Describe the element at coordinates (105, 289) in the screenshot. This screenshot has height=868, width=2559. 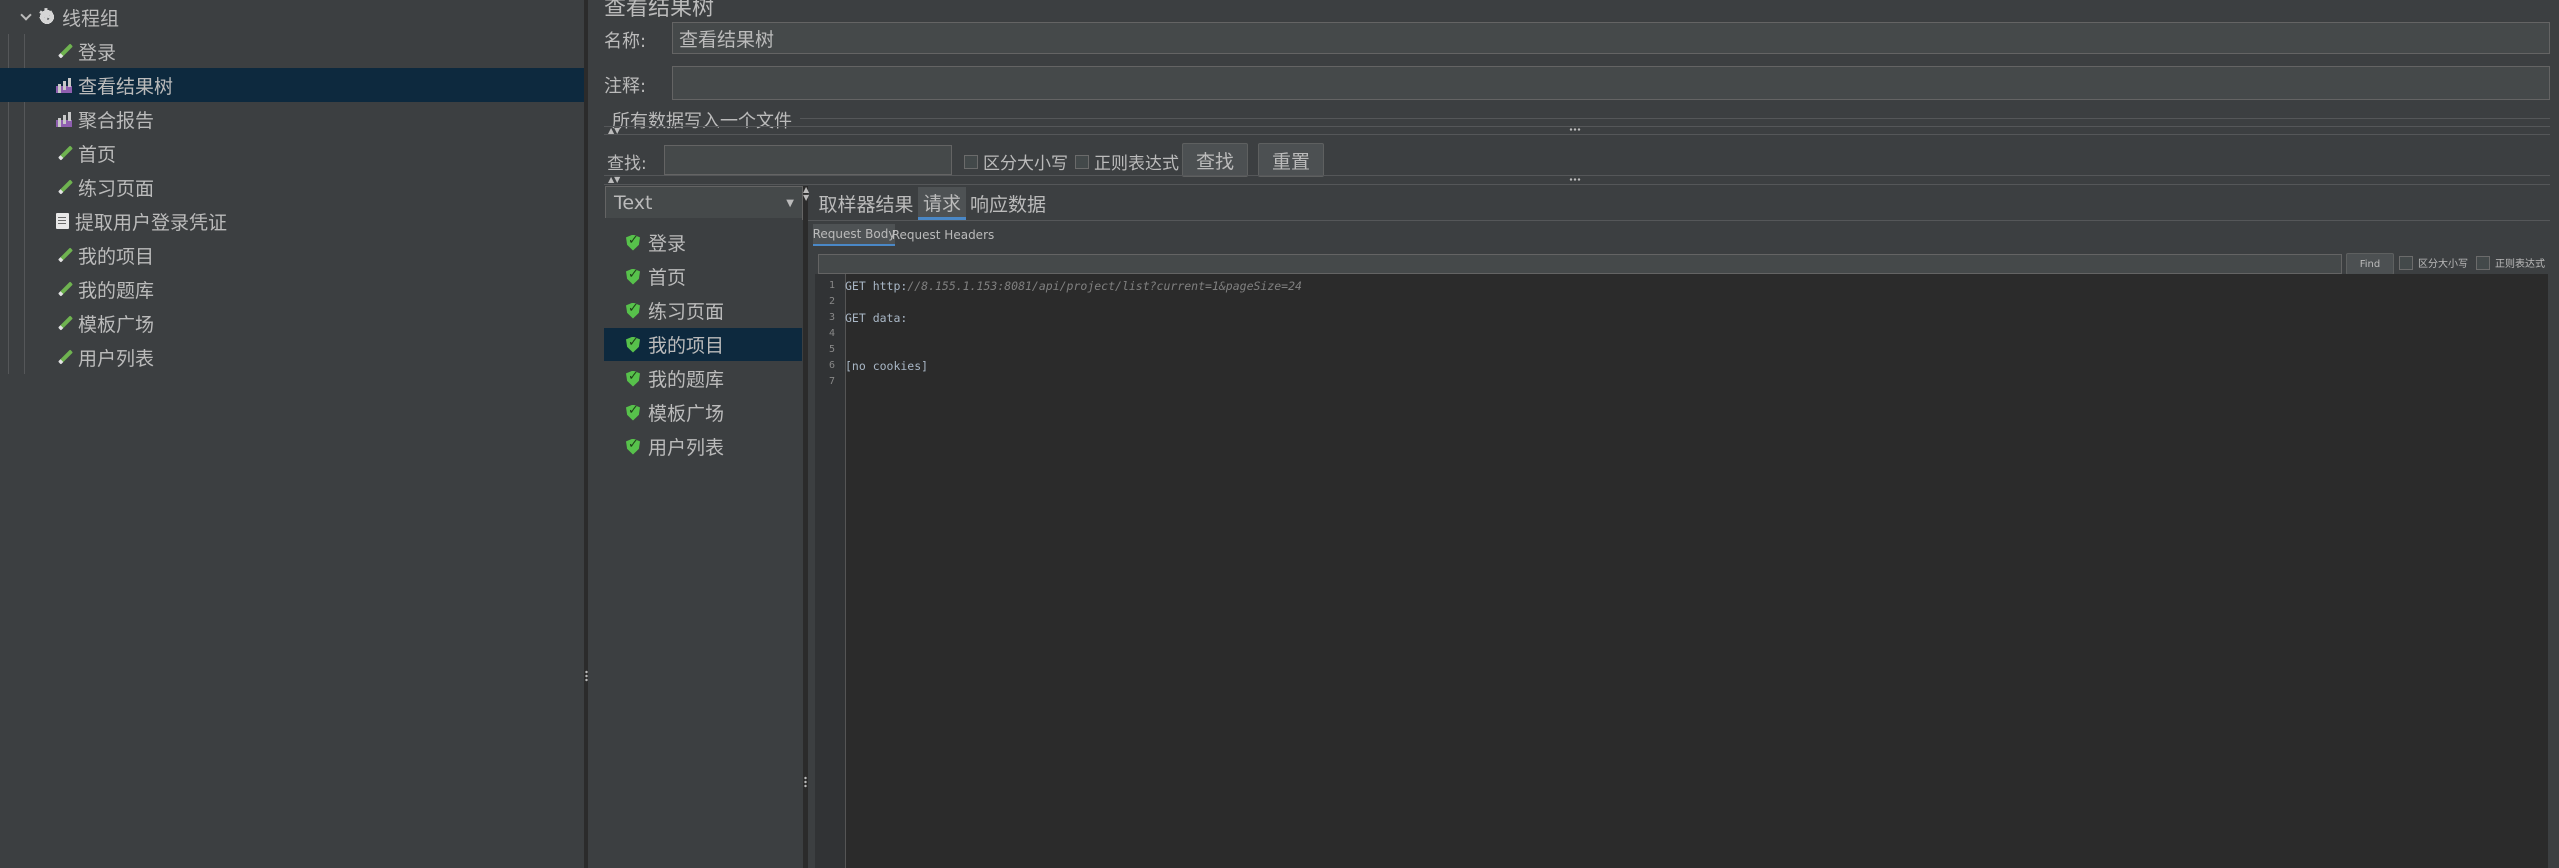
I see `tree-item: 我的题库` at that location.